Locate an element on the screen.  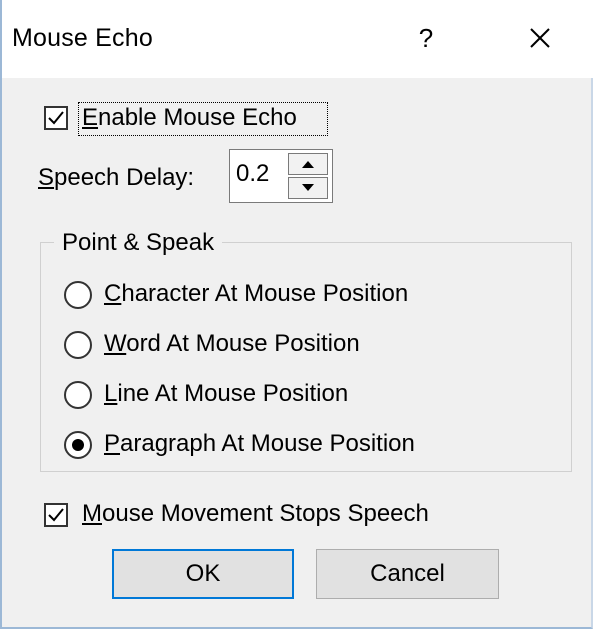
radio-character-label: Character At Mouse Position is located at coordinates (256, 294).